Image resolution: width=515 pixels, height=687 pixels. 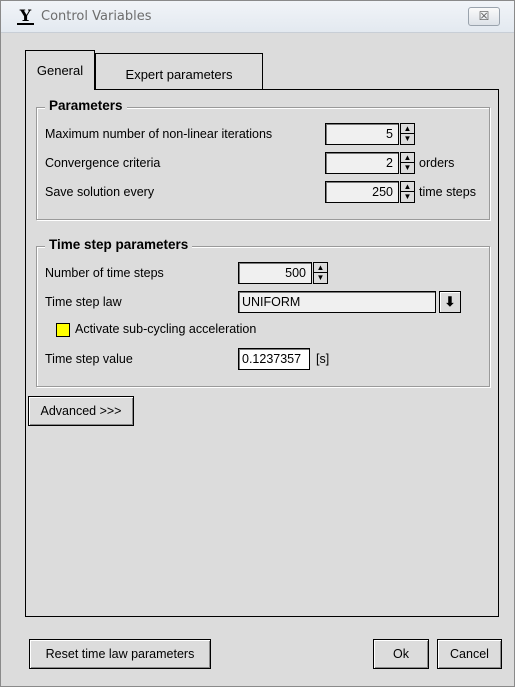 I want to click on convergence-unit: orders, so click(x=437, y=163).